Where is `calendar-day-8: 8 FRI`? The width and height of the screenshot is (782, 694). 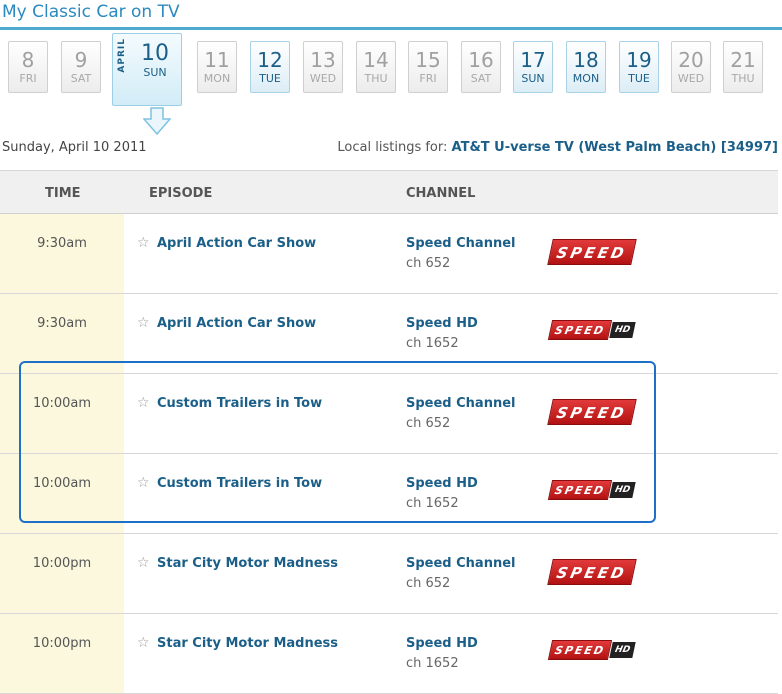
calendar-day-8: 8 FRI is located at coordinates (28, 67).